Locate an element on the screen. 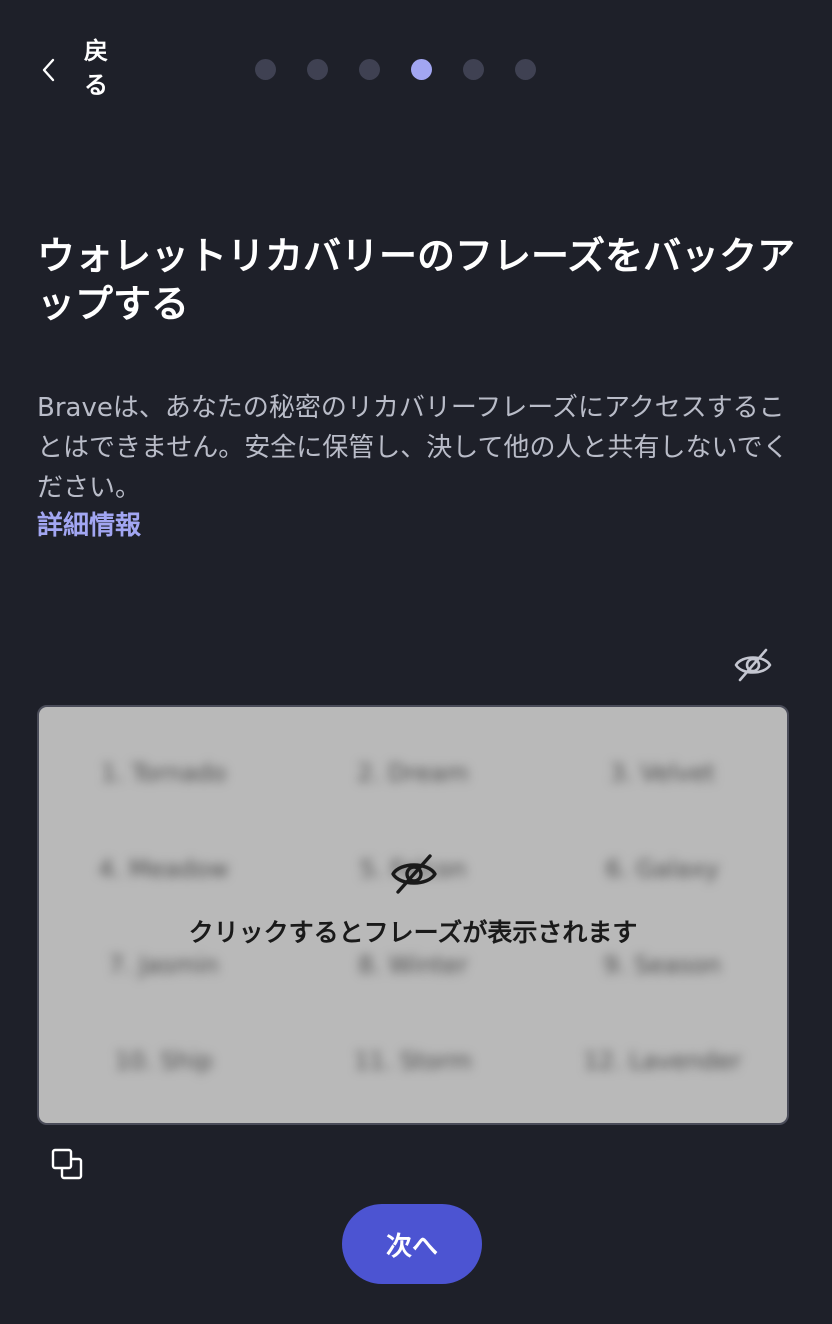 The height and width of the screenshot is (1324, 832). learn-more-link: 詳細情報 is located at coordinates (89, 526).